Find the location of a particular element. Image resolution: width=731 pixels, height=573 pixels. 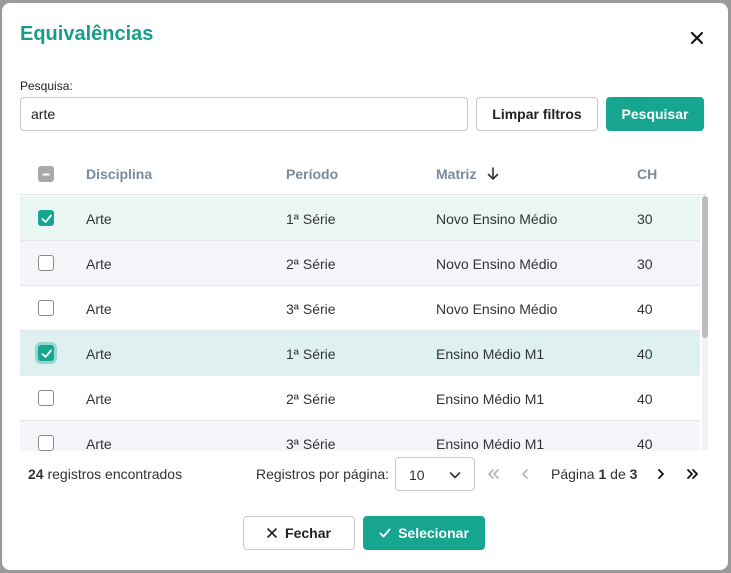

table-row: Arte 2ª Série Novo Ensino Médio 30 is located at coordinates (360, 263).